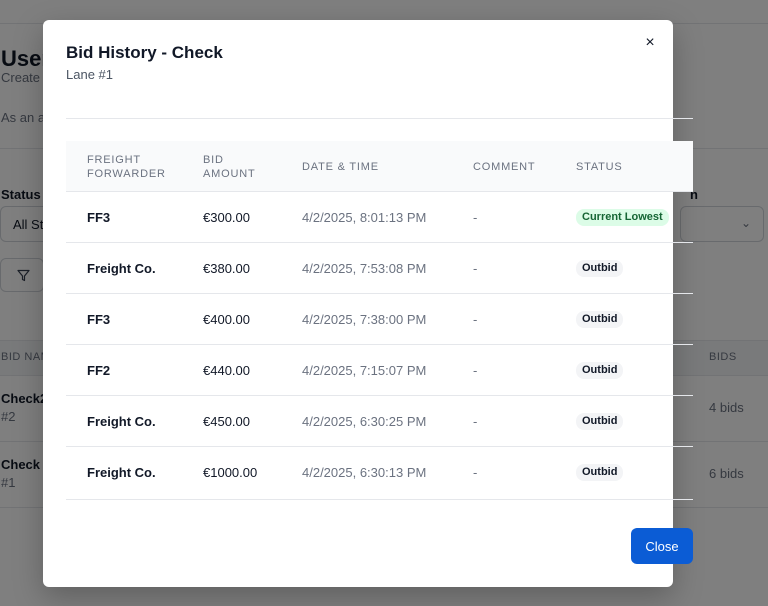  I want to click on amount-cell: €300.00, so click(226, 217).